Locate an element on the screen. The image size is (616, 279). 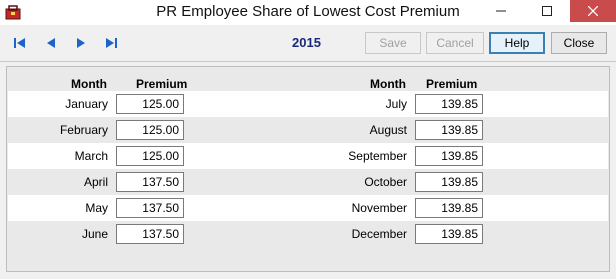
table-row: February 125.00 August 139.85 is located at coordinates (308, 130).